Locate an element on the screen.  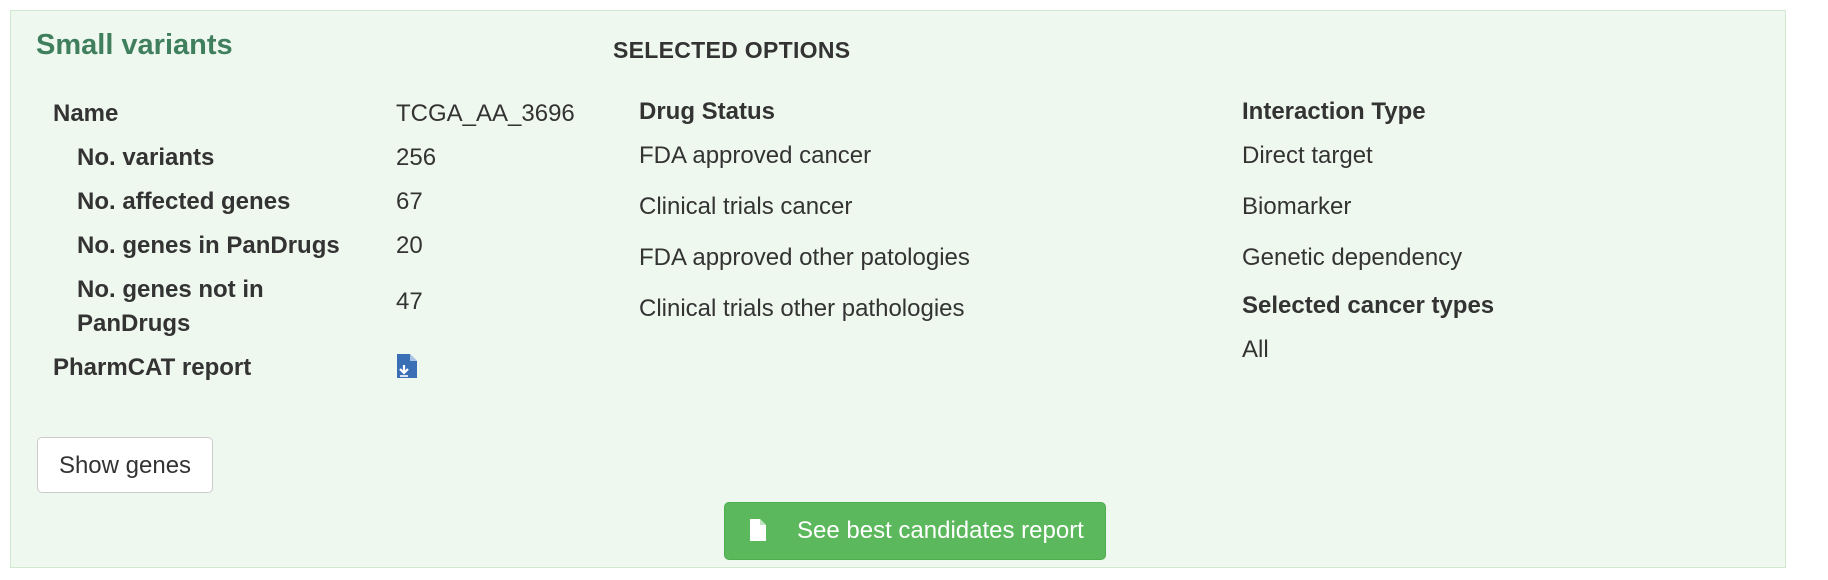
genes-in-pandrugs-value: 20 is located at coordinates (409, 245).